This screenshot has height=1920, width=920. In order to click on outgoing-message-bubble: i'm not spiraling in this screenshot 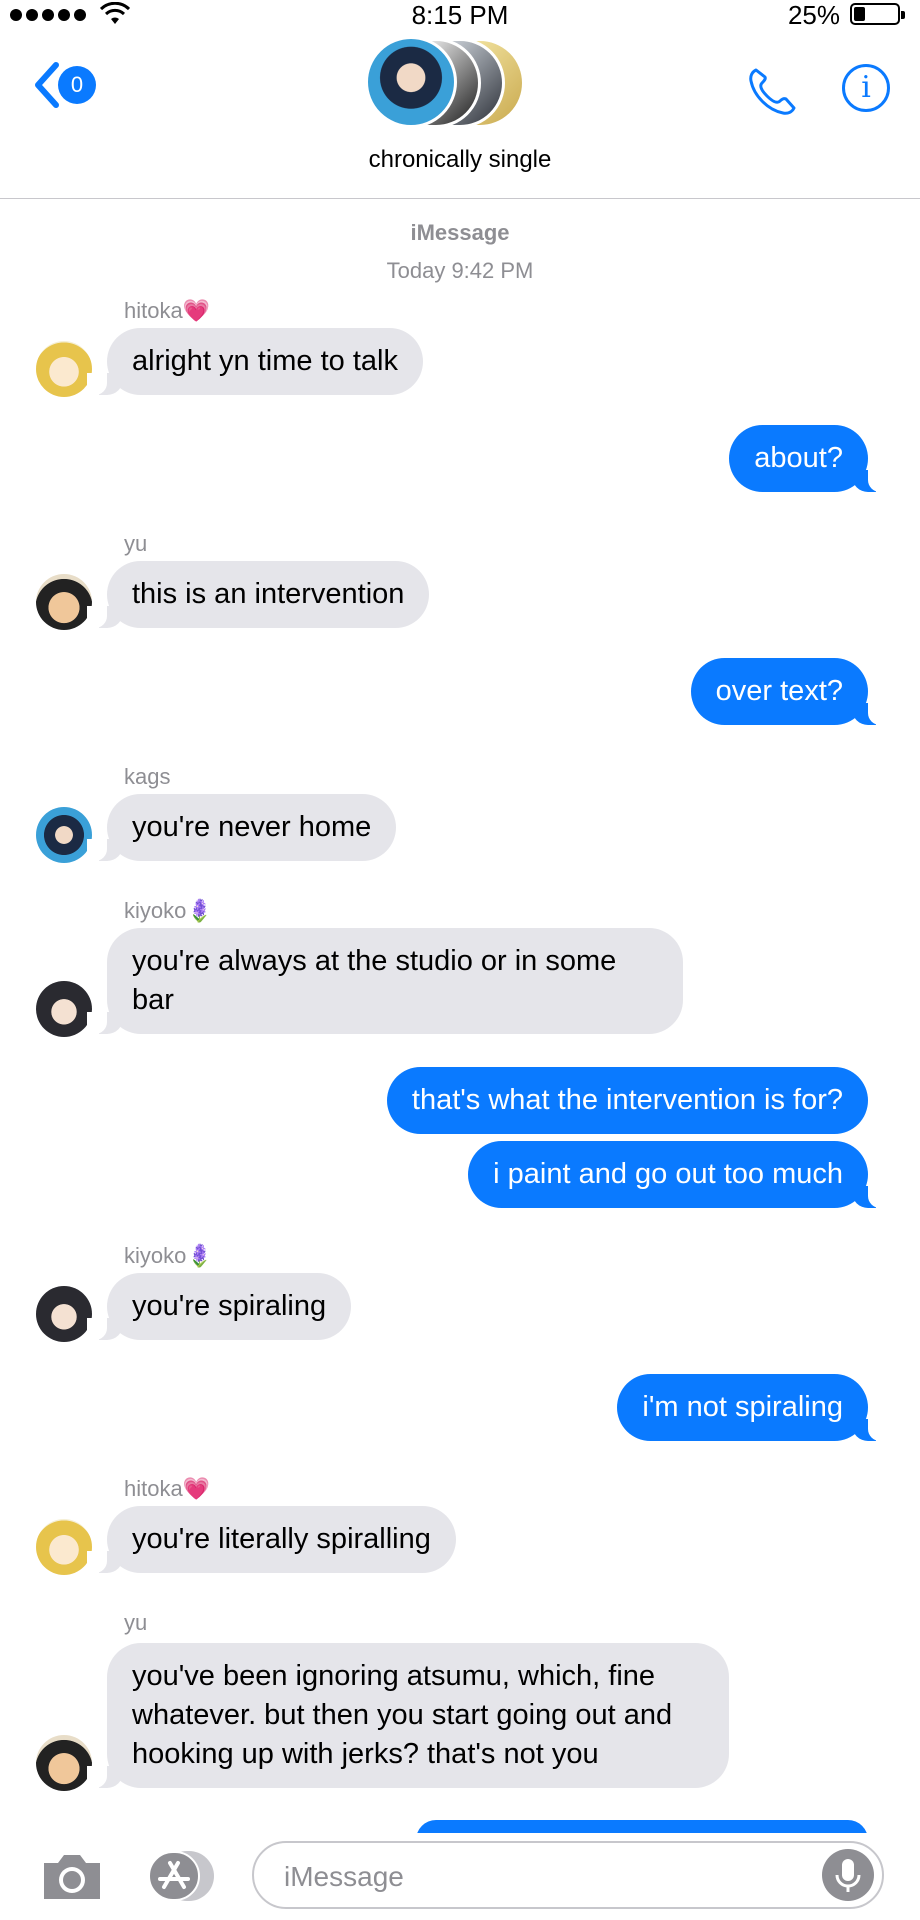, I will do `click(752, 1407)`.